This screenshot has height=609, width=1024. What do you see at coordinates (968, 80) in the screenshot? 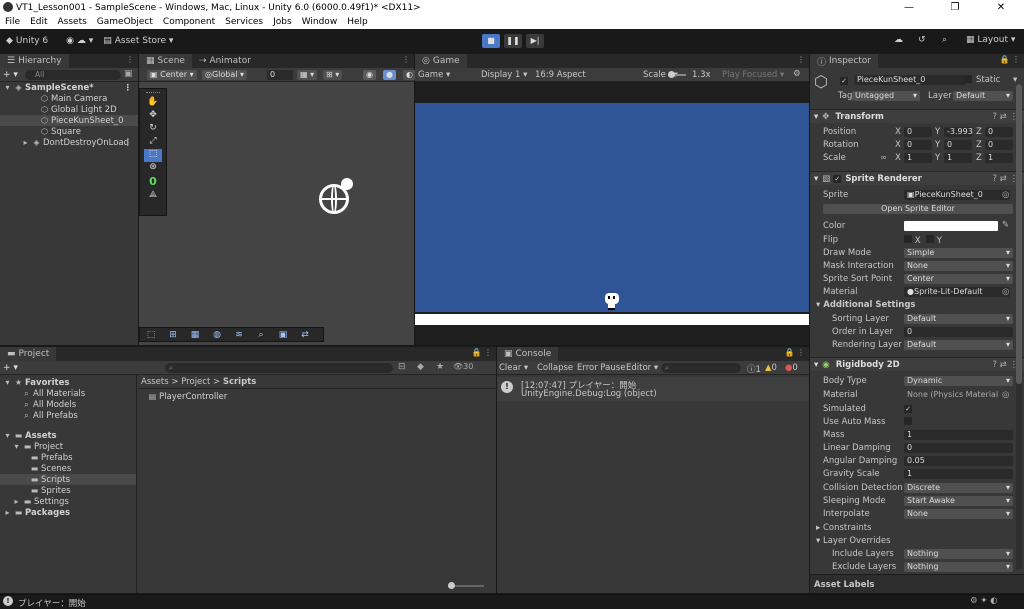
I see `static-checkbox` at bounding box center [968, 80].